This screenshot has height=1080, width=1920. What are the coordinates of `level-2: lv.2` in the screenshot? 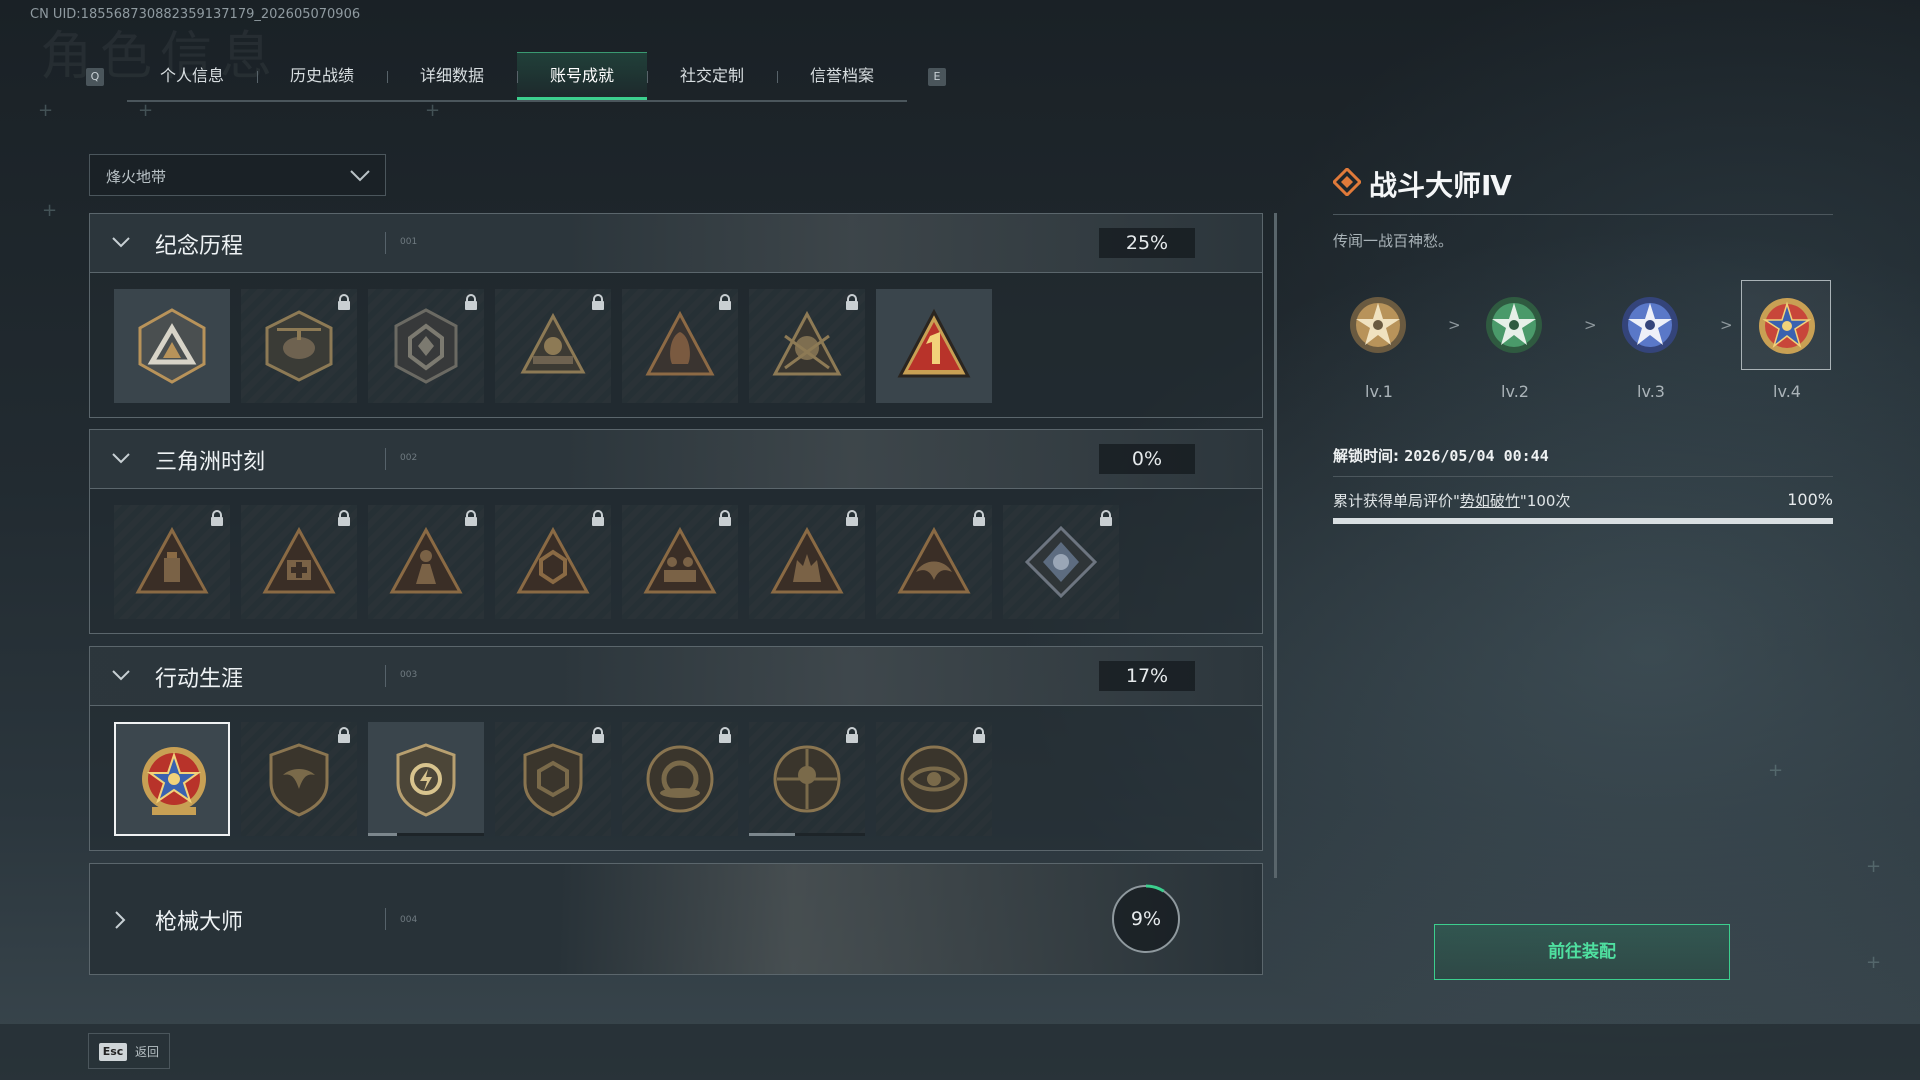 It's located at (1515, 340).